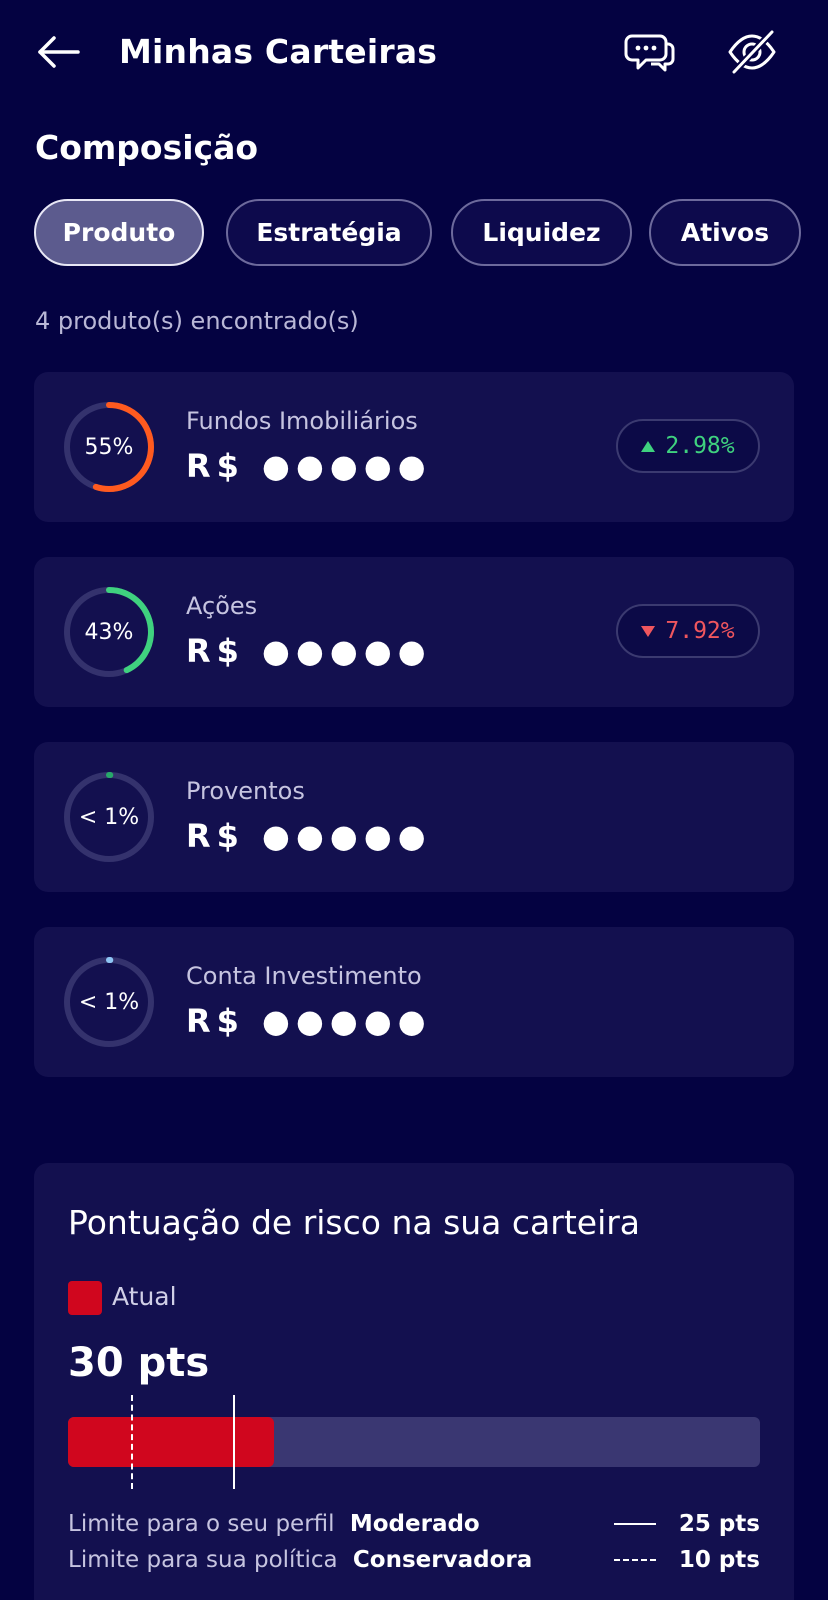 The height and width of the screenshot is (1600, 828). Describe the element at coordinates (442, 1560) in the screenshot. I see `policy-name: Conservadora` at that location.